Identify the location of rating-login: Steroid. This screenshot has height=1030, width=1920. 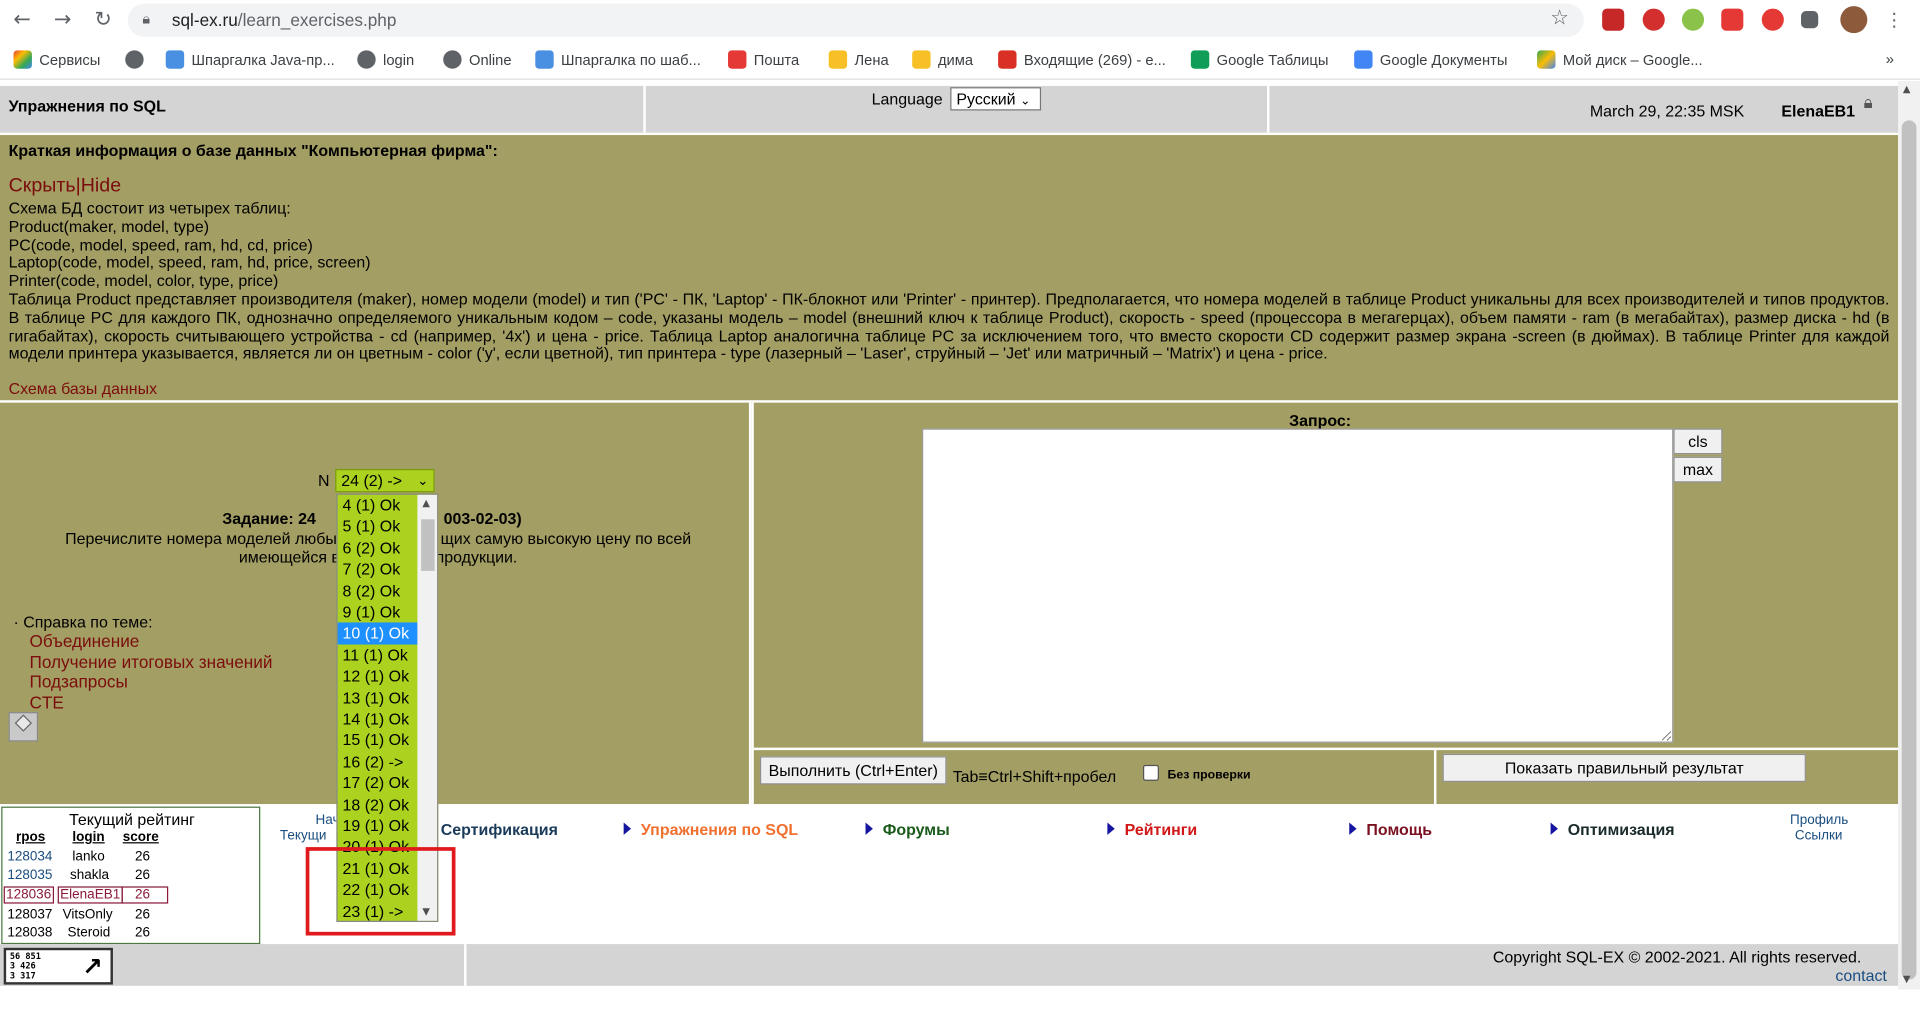
(89, 933).